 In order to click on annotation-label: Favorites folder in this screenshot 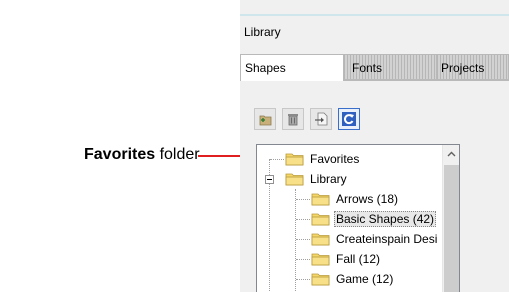, I will do `click(142, 155)`.